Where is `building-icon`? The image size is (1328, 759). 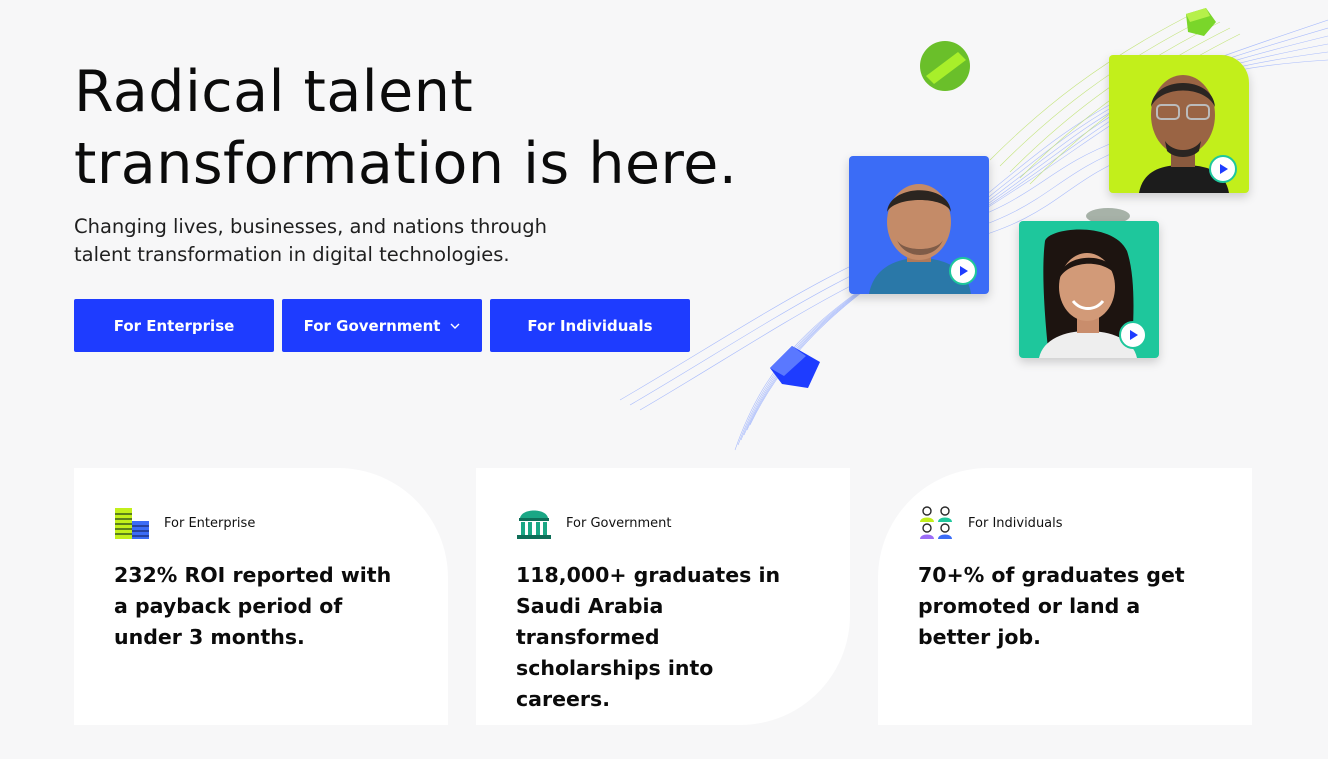 building-icon is located at coordinates (132, 523).